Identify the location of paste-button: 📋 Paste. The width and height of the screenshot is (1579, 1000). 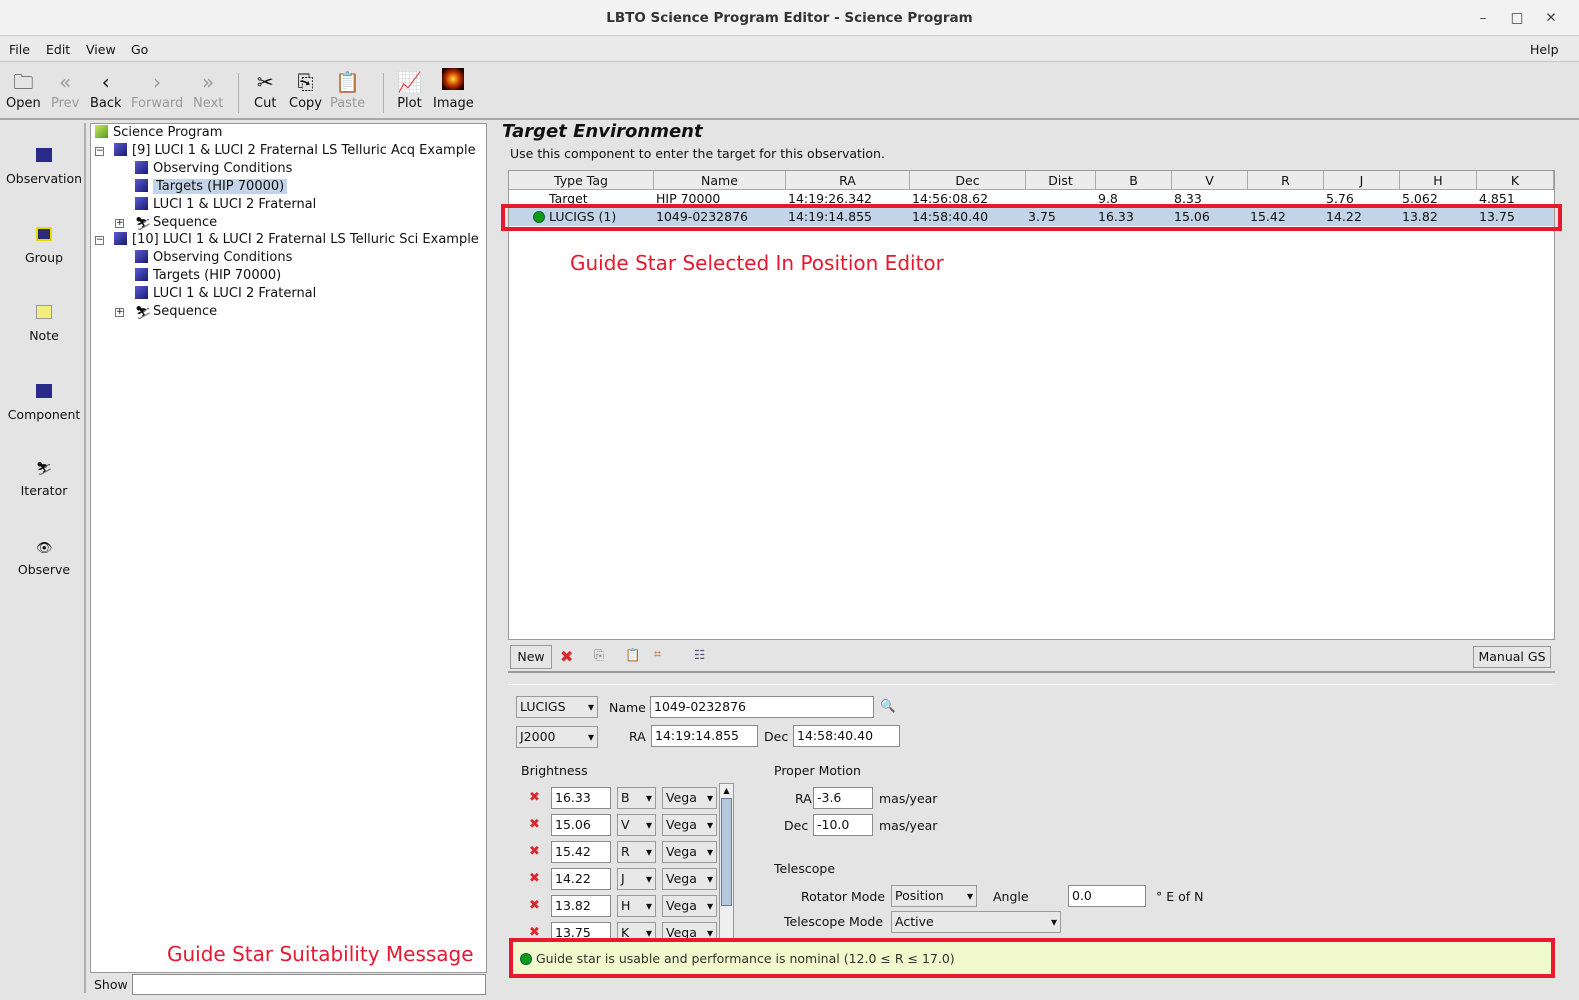
(347, 89).